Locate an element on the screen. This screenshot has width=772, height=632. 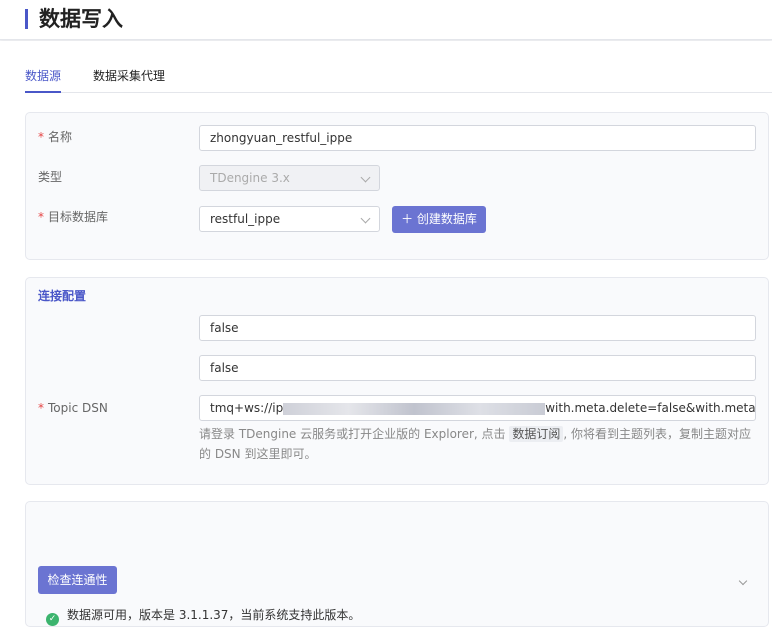
check-circle-icon: ✓ is located at coordinates (52, 619).